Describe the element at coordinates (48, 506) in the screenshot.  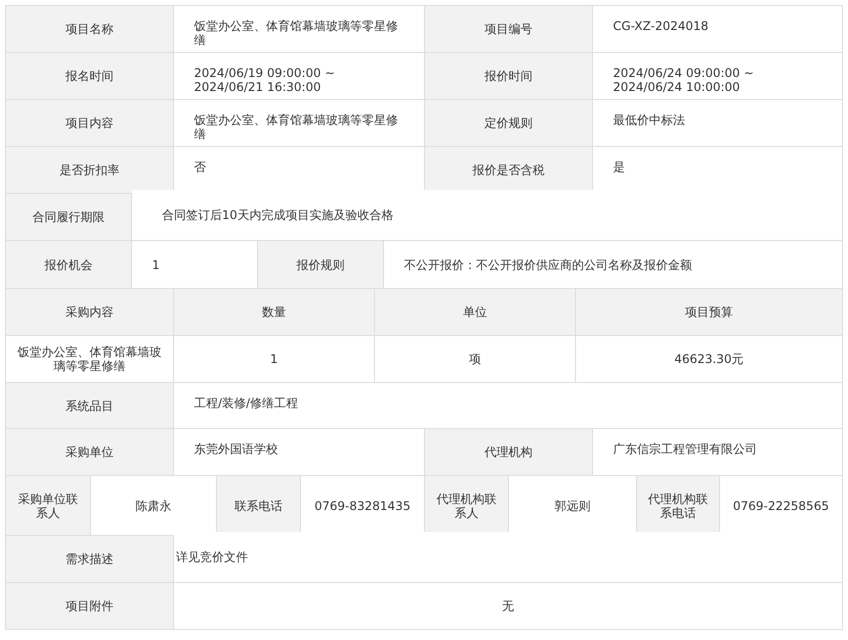
I see `field-label: 采购单位联系人` at that location.